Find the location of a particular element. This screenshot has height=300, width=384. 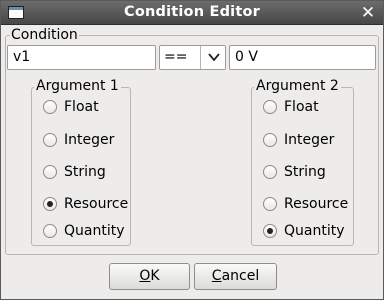

argument2-option-float: Float is located at coordinates (291, 107).